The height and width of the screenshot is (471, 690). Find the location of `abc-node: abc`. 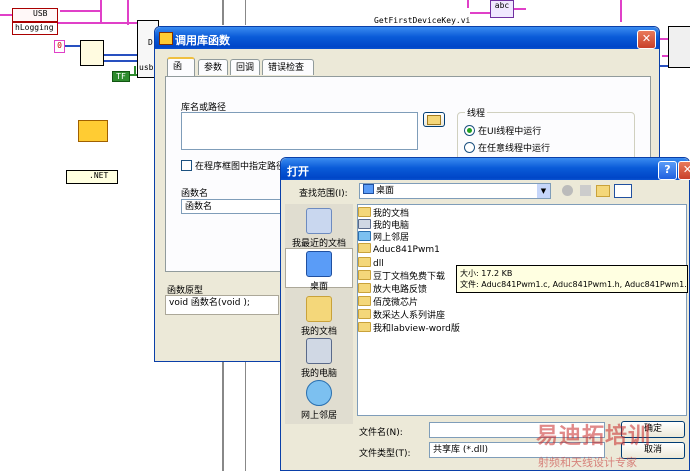

abc-node: abc is located at coordinates (502, 9).